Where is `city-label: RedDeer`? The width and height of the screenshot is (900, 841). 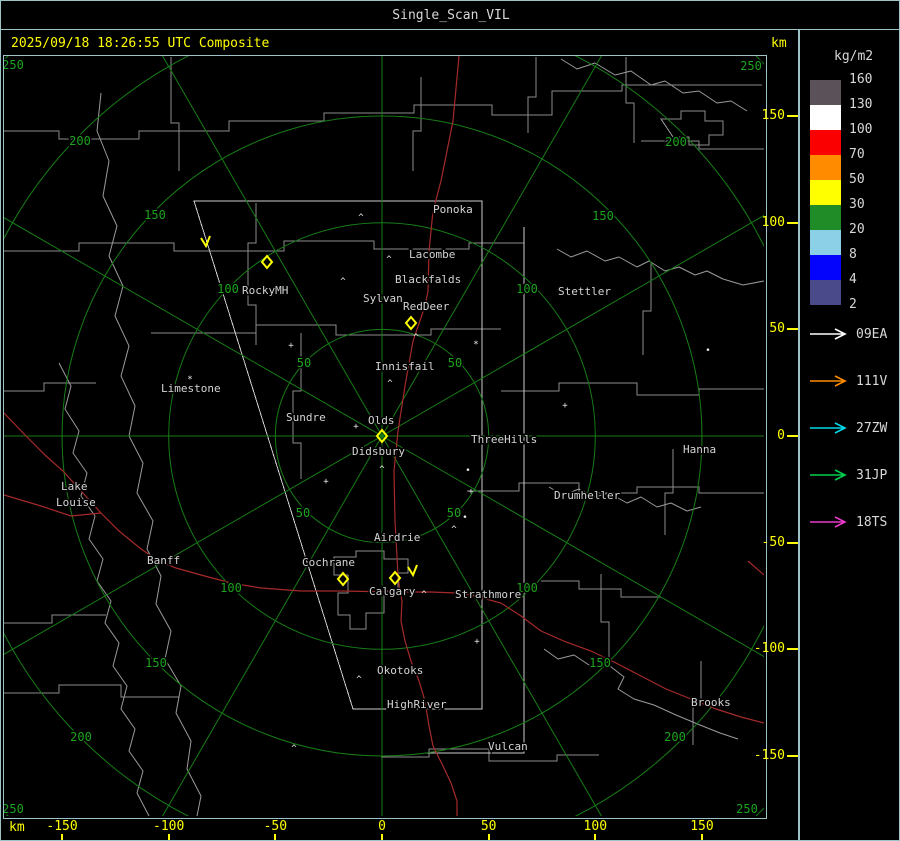 city-label: RedDeer is located at coordinates (426, 306).